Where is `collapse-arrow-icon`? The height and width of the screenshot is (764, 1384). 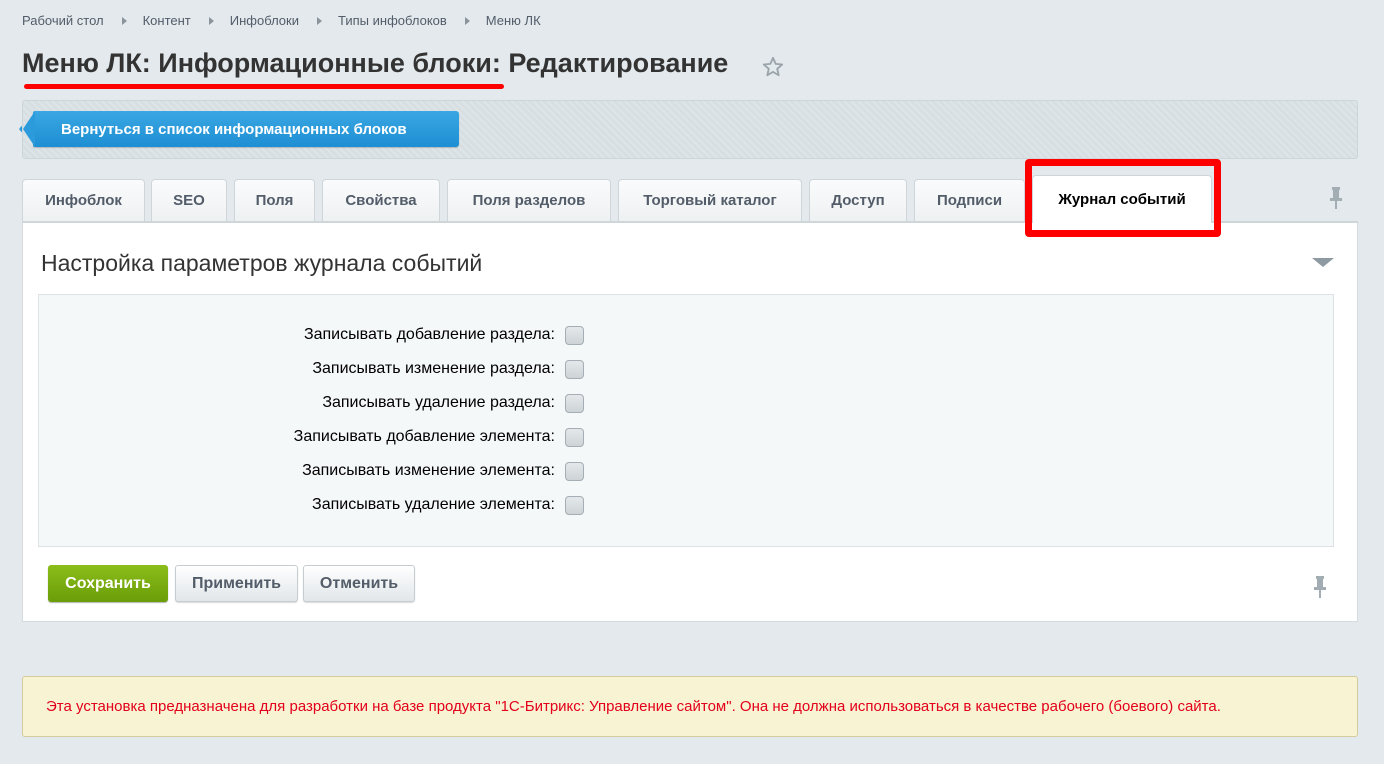 collapse-arrow-icon is located at coordinates (1323, 262).